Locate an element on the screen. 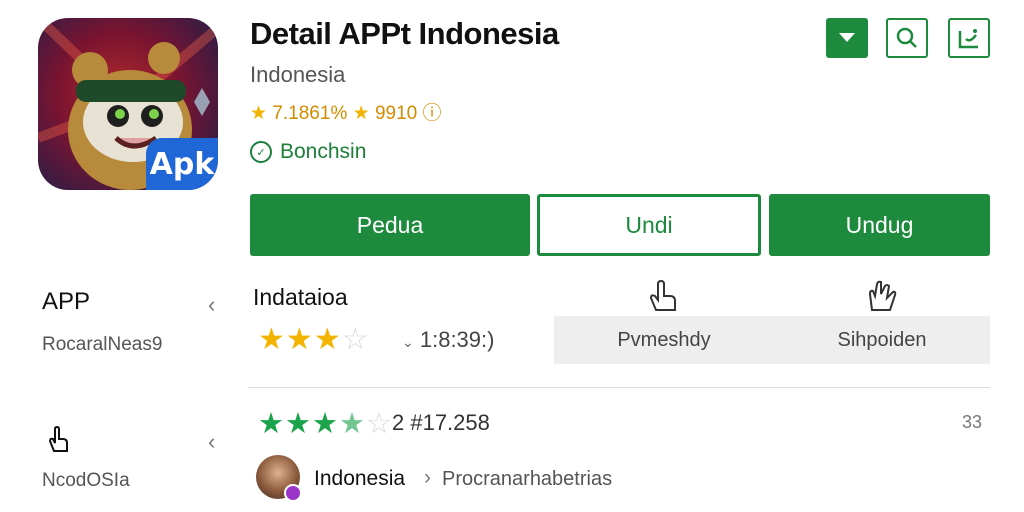  rating-stars: ★★★☆ is located at coordinates (314, 339).